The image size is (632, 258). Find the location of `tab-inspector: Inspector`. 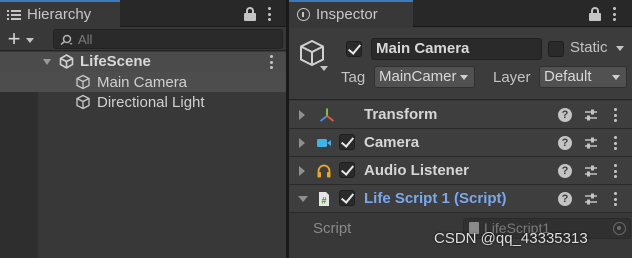

tab-inspector: Inspector is located at coordinates (351, 13).